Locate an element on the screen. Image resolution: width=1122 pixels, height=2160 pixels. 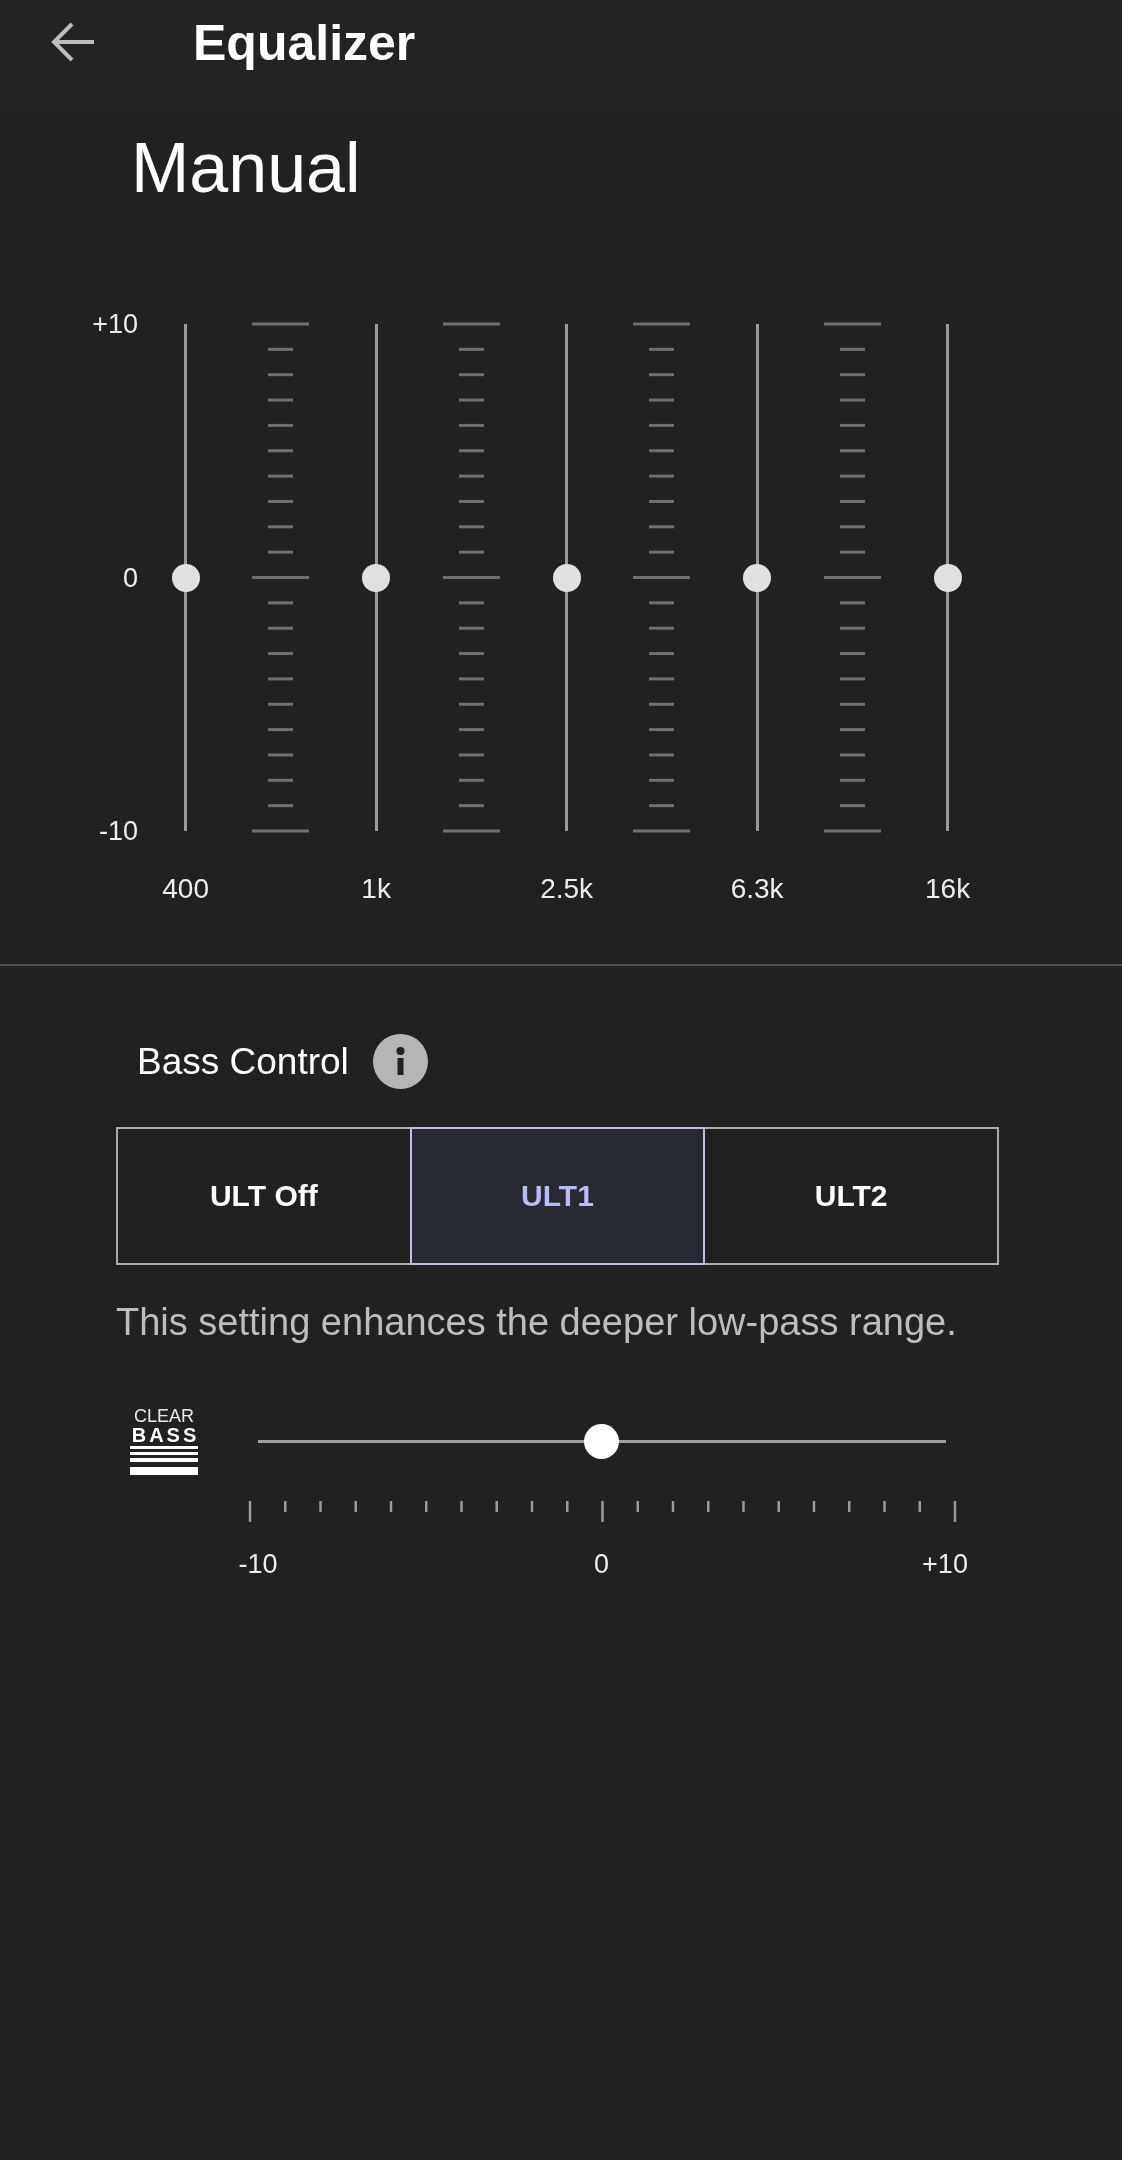
section-title: Bass Control is located at coordinates (243, 1061).